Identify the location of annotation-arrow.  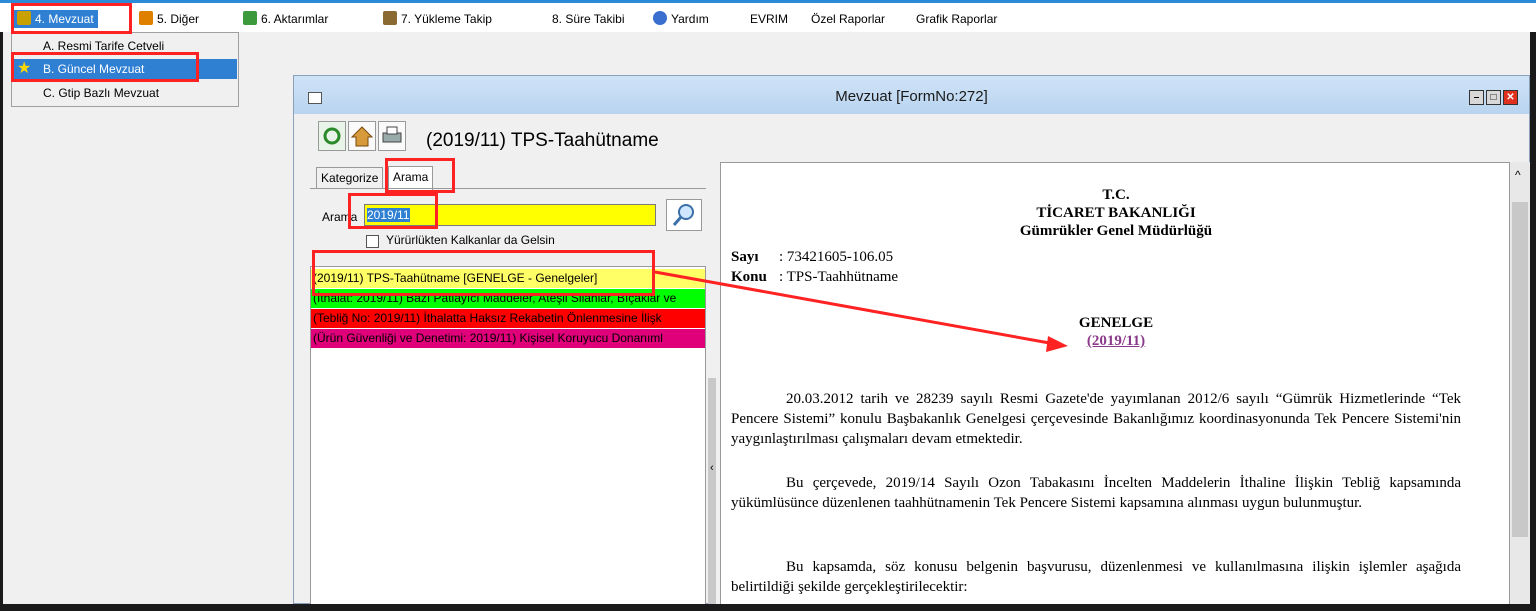
(861, 311).